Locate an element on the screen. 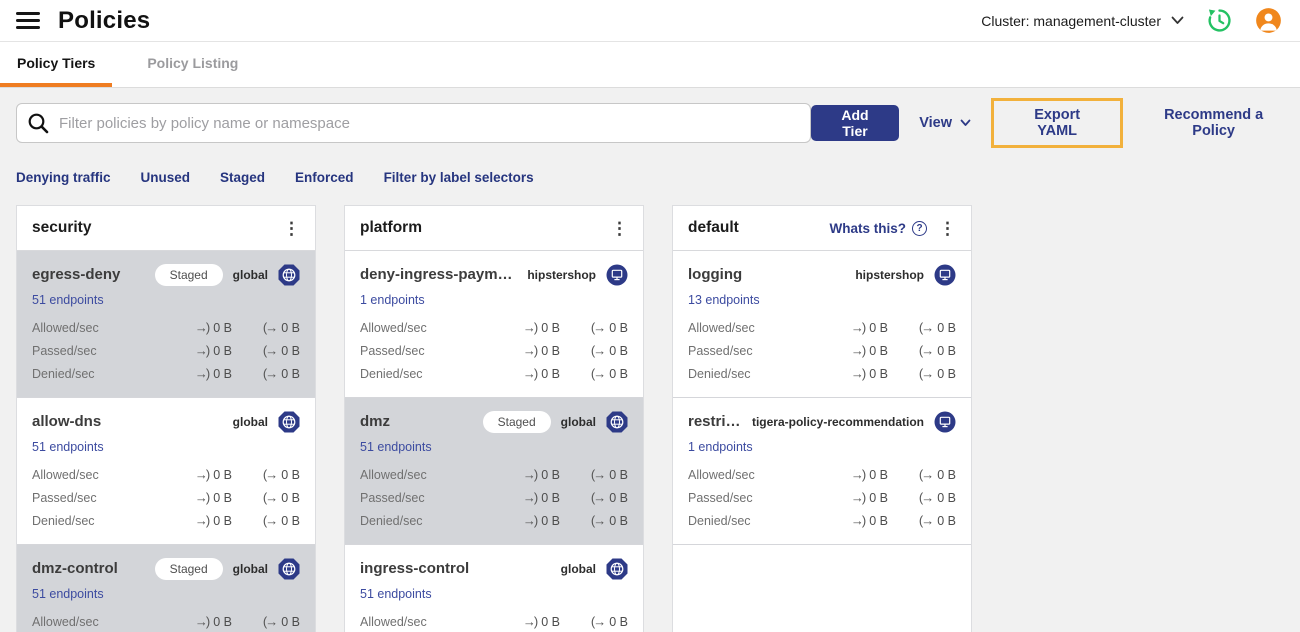 The image size is (1300, 632). tab-bar: Policy Tiers Policy Listing is located at coordinates (650, 65).